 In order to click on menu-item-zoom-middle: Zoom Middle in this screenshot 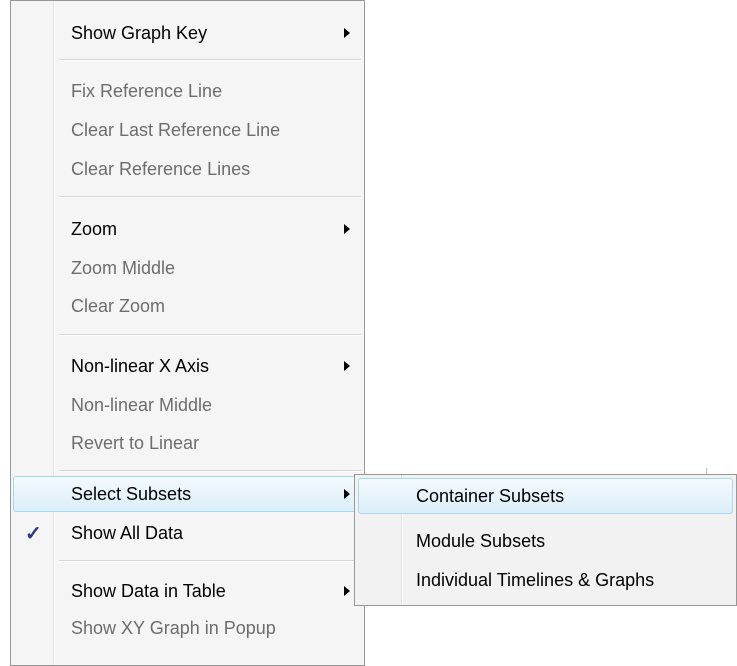, I will do `click(187, 268)`.